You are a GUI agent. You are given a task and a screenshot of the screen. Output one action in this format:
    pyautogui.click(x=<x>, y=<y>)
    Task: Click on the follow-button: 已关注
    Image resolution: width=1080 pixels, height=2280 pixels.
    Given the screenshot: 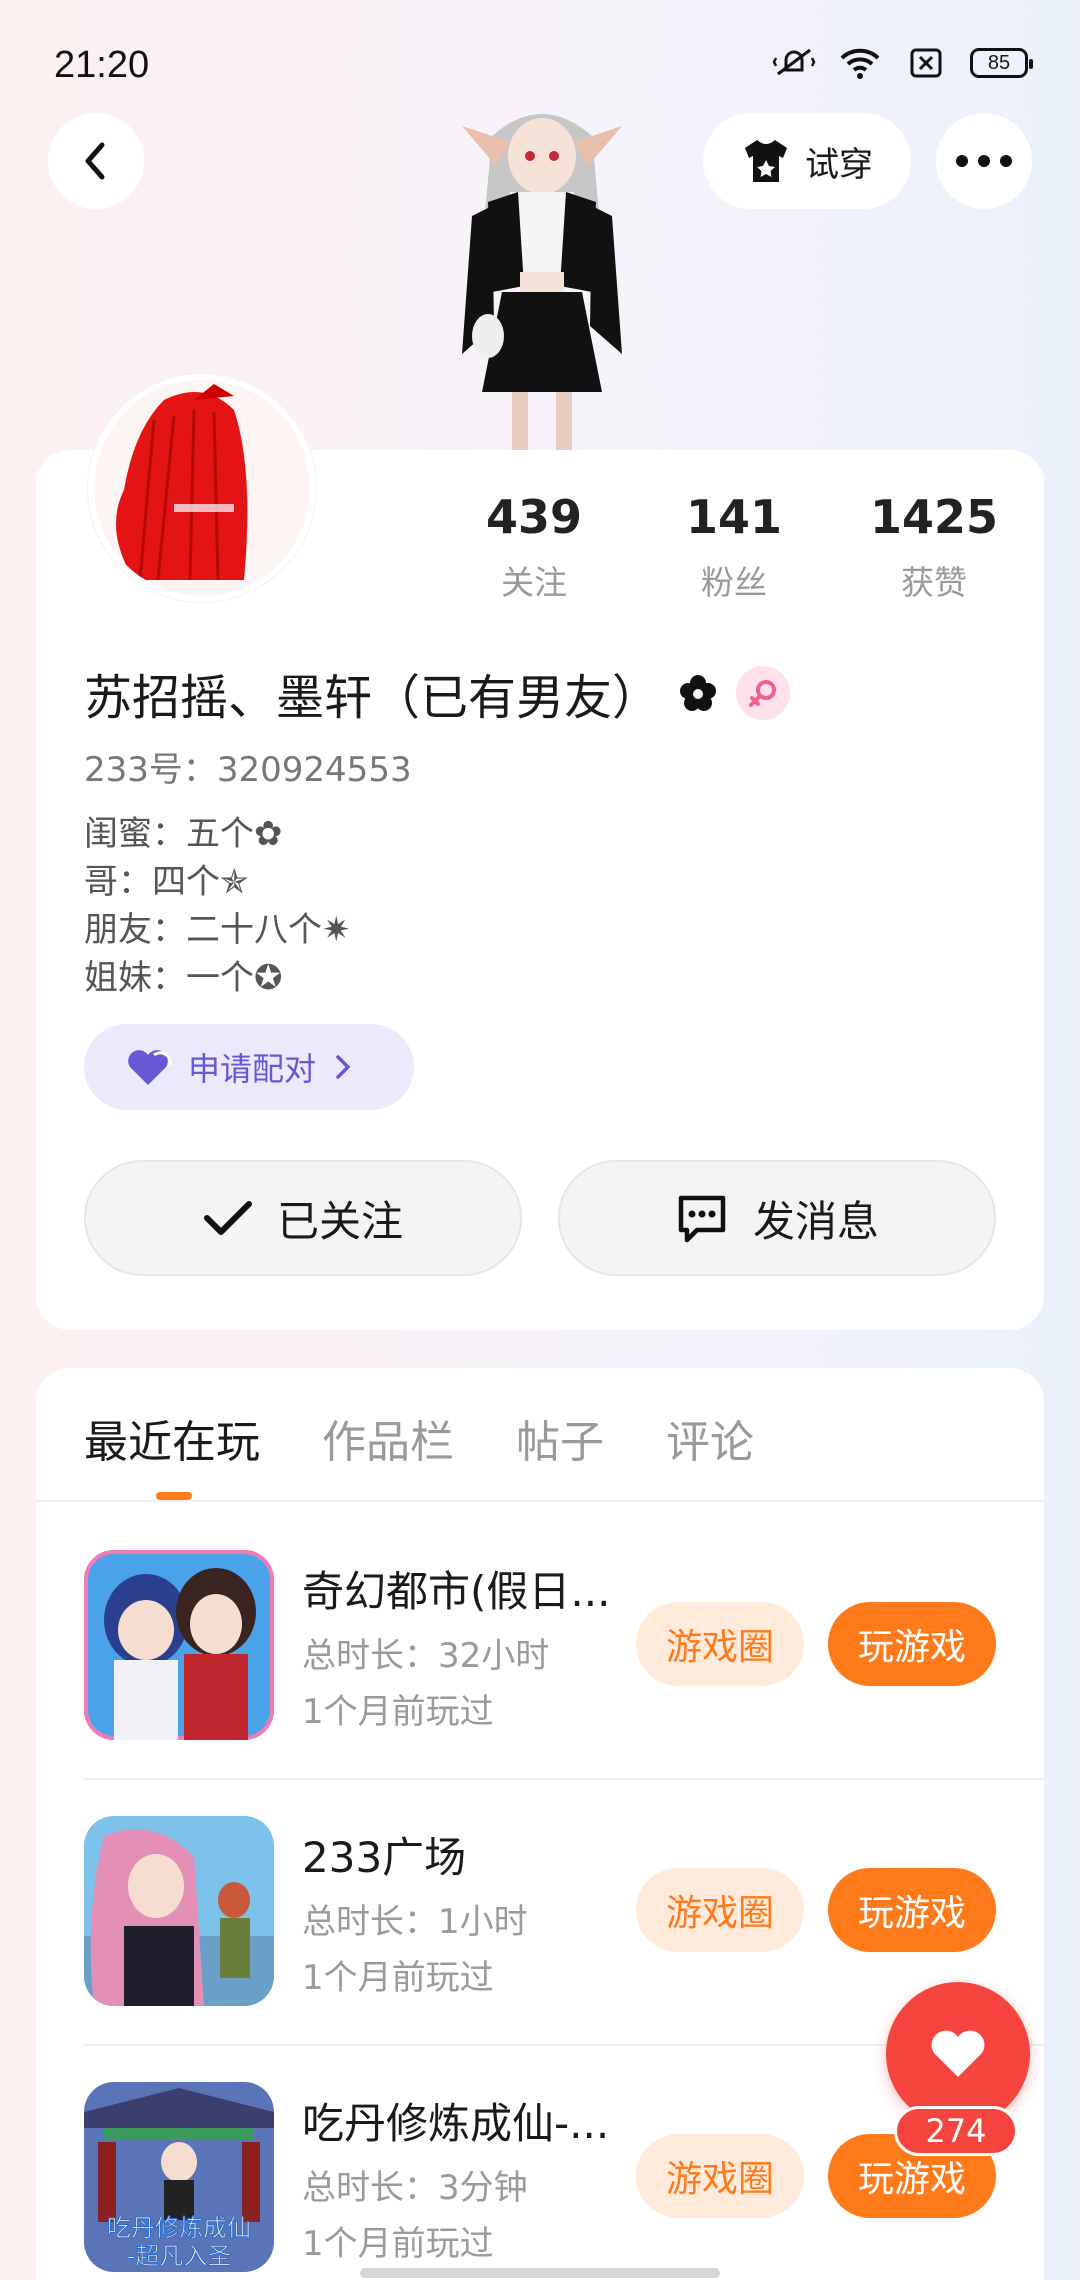 What is the action you would take?
    pyautogui.click(x=303, y=1218)
    